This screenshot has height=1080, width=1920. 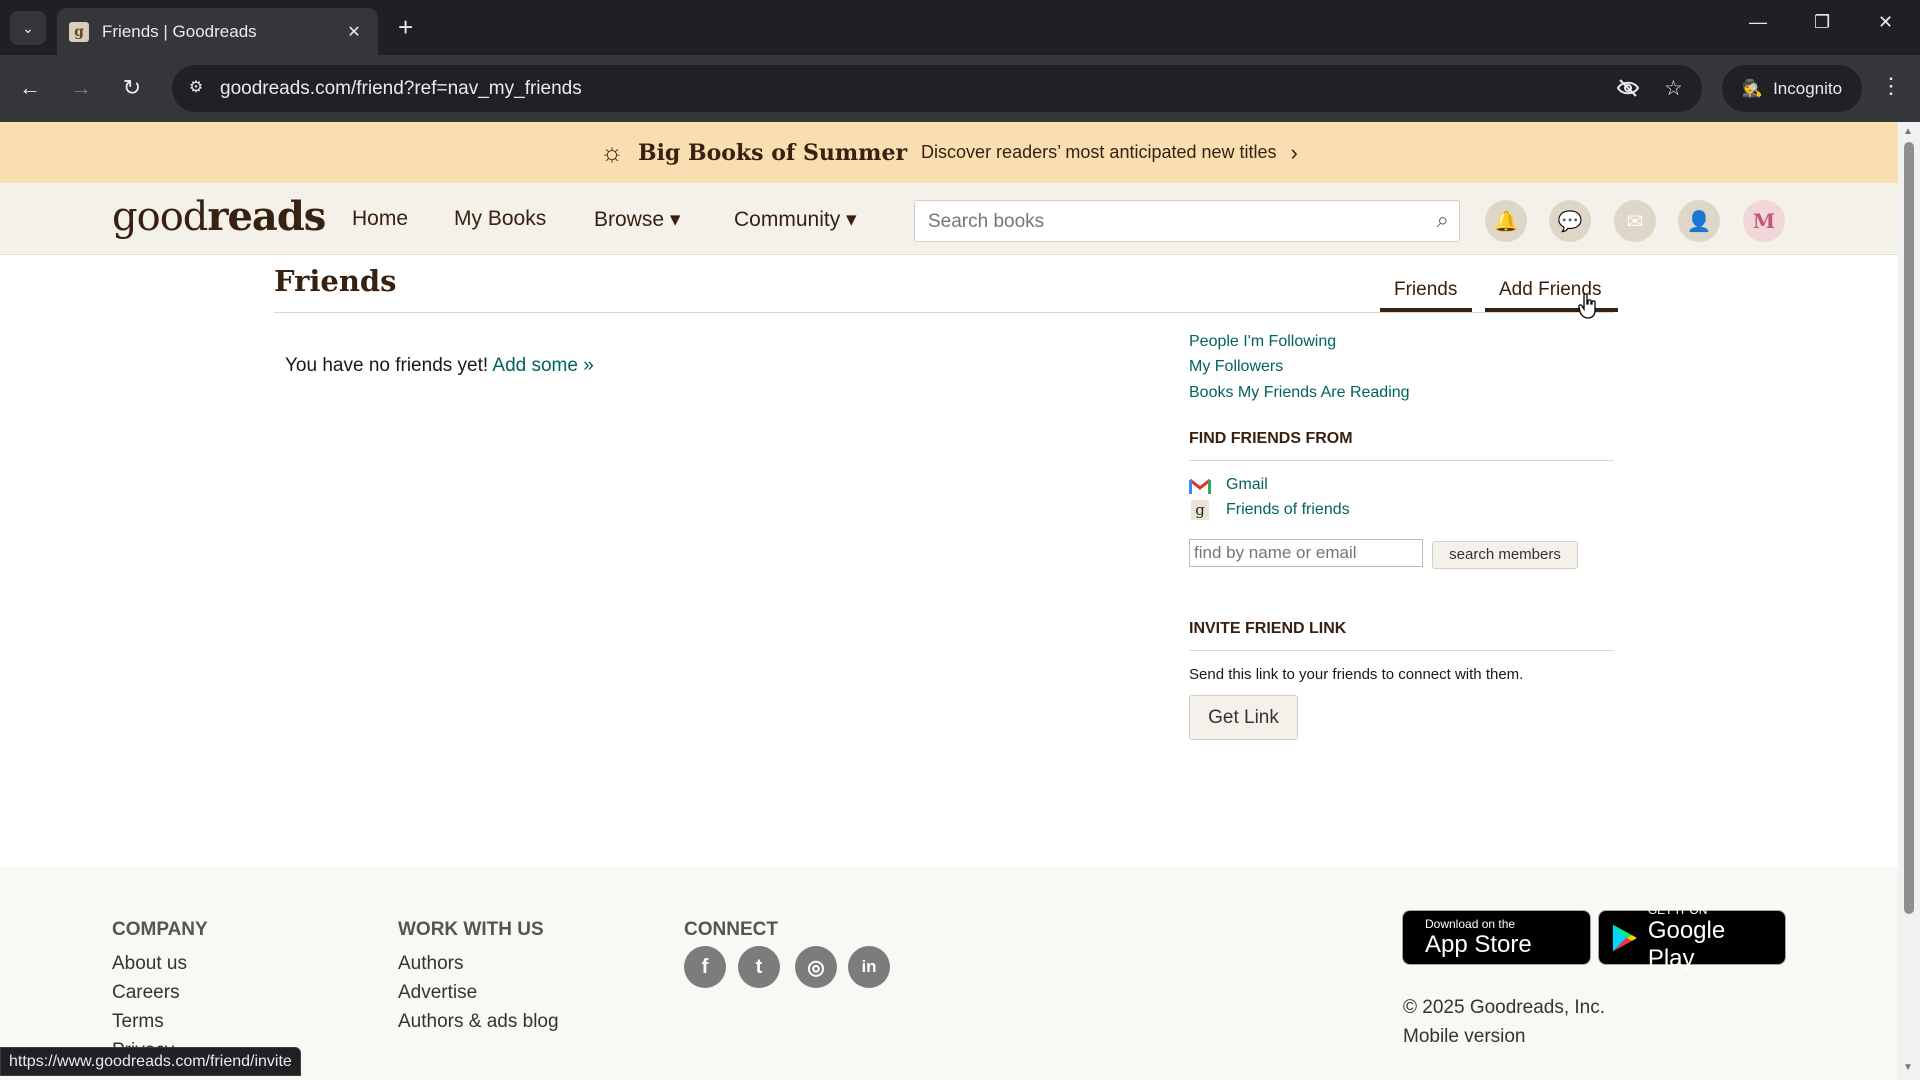 What do you see at coordinates (1401, 460) in the screenshot?
I see `find-friends-divider` at bounding box center [1401, 460].